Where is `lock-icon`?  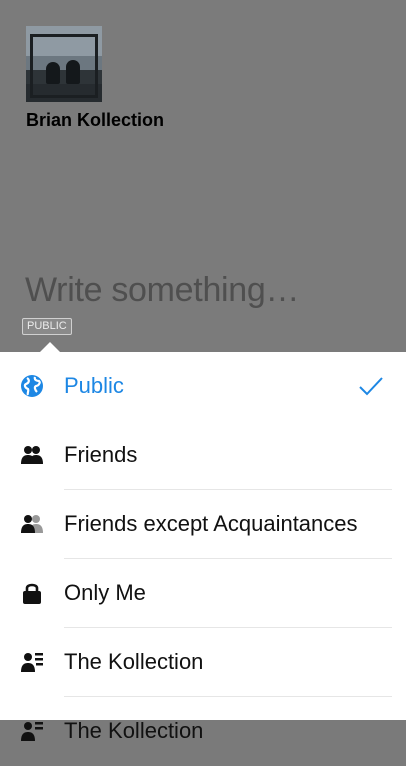
lock-icon is located at coordinates (32, 593).